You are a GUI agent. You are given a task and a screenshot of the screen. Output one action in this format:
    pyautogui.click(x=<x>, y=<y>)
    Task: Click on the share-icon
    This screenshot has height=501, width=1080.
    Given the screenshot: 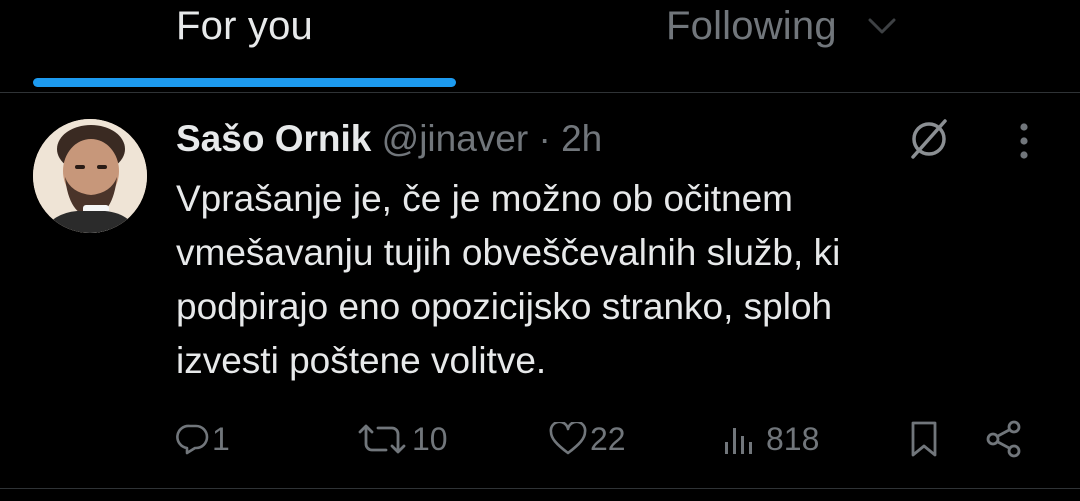 What is the action you would take?
    pyautogui.click(x=1003, y=439)
    